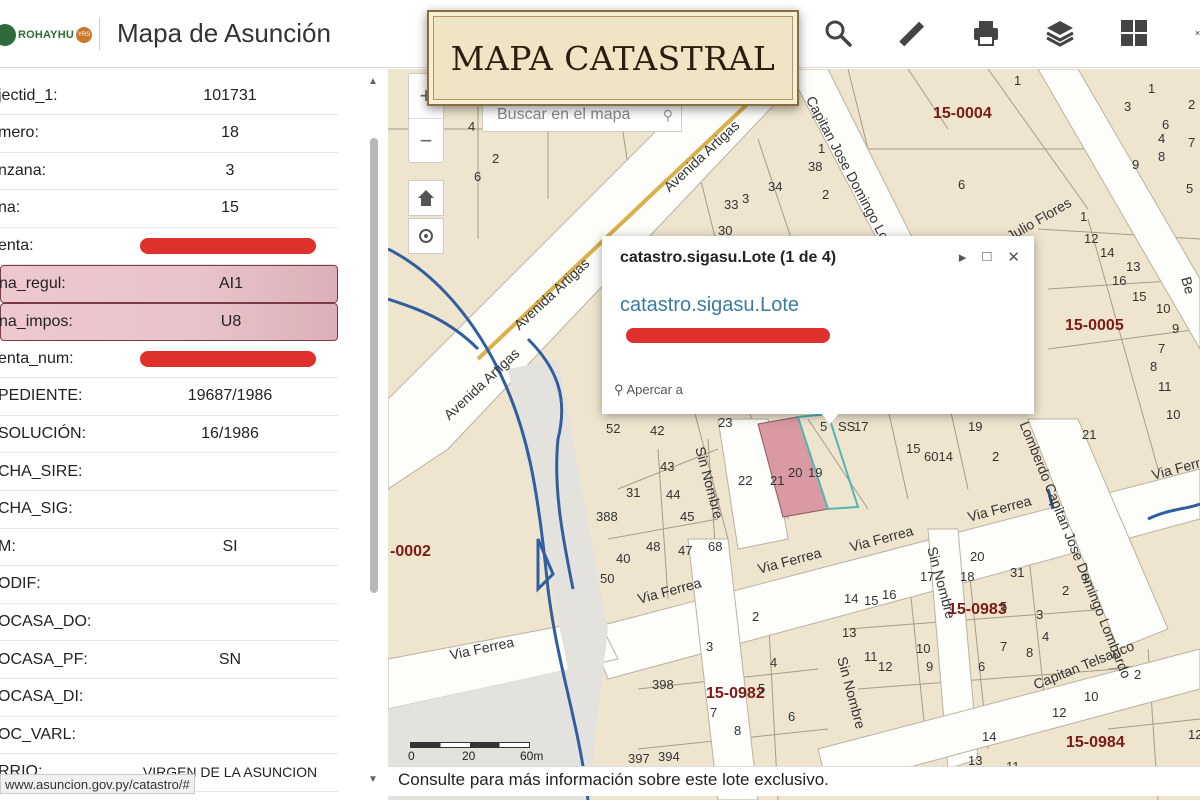 This screenshot has height=800, width=1200. Describe the element at coordinates (46, 35) in the screenshot. I see `logo-text: ROHAYHU` at that location.